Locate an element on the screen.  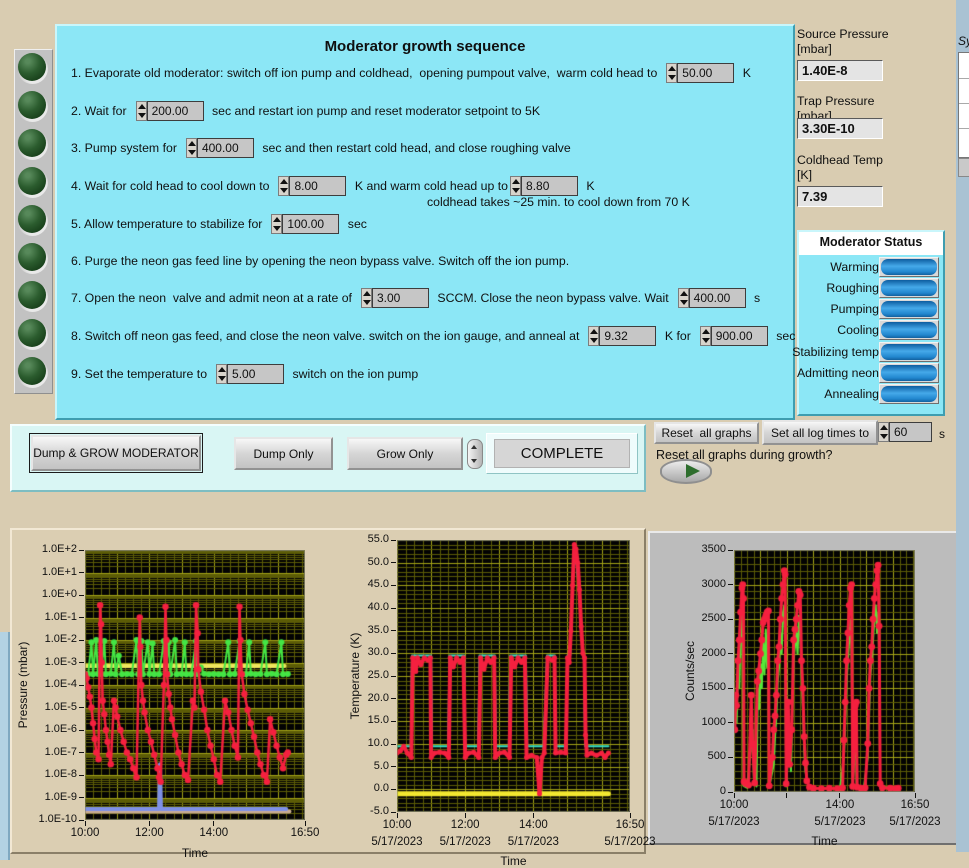
numeric-input: 200.00 is located at coordinates (169, 111).